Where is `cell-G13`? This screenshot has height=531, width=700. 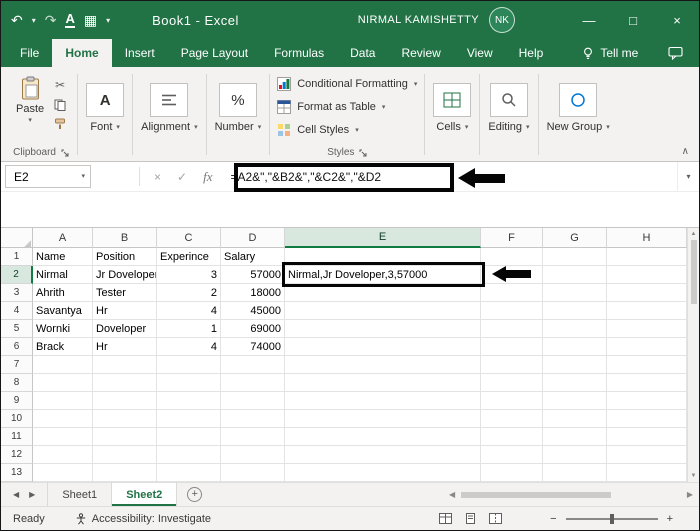 cell-G13 is located at coordinates (575, 473).